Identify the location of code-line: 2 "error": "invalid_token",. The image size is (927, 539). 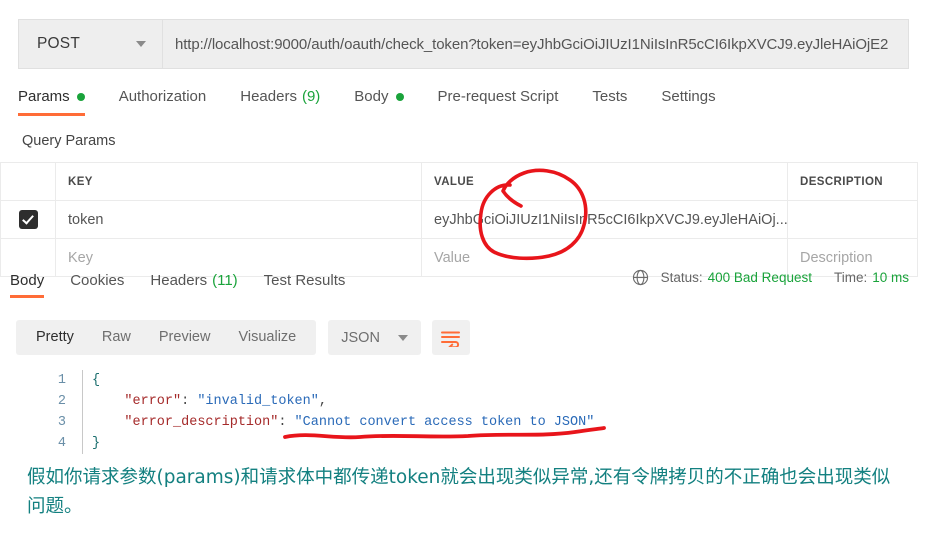
(317, 401).